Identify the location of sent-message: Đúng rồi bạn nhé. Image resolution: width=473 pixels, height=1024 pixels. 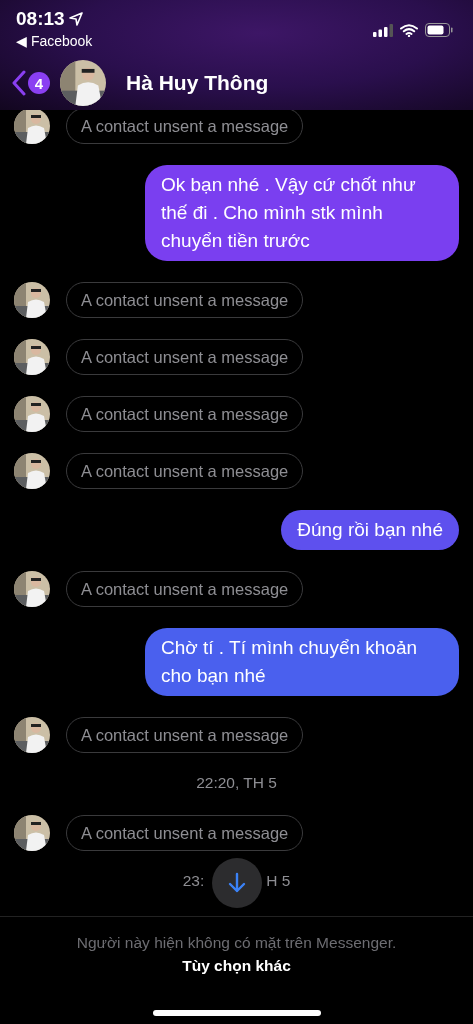
(370, 530).